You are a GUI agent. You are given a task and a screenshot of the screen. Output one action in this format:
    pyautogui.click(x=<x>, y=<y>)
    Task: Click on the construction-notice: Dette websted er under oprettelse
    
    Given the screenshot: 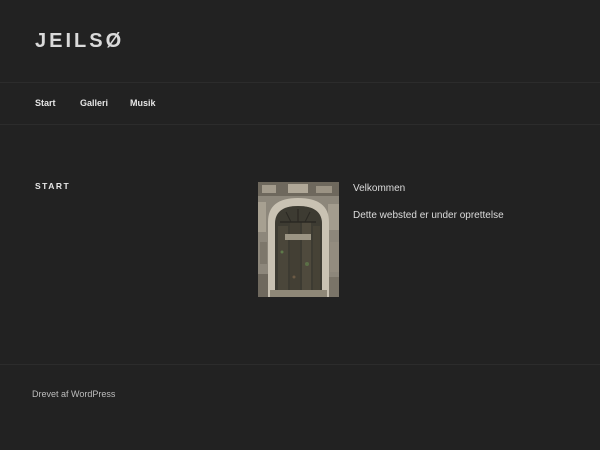 What is the action you would take?
    pyautogui.click(x=428, y=215)
    